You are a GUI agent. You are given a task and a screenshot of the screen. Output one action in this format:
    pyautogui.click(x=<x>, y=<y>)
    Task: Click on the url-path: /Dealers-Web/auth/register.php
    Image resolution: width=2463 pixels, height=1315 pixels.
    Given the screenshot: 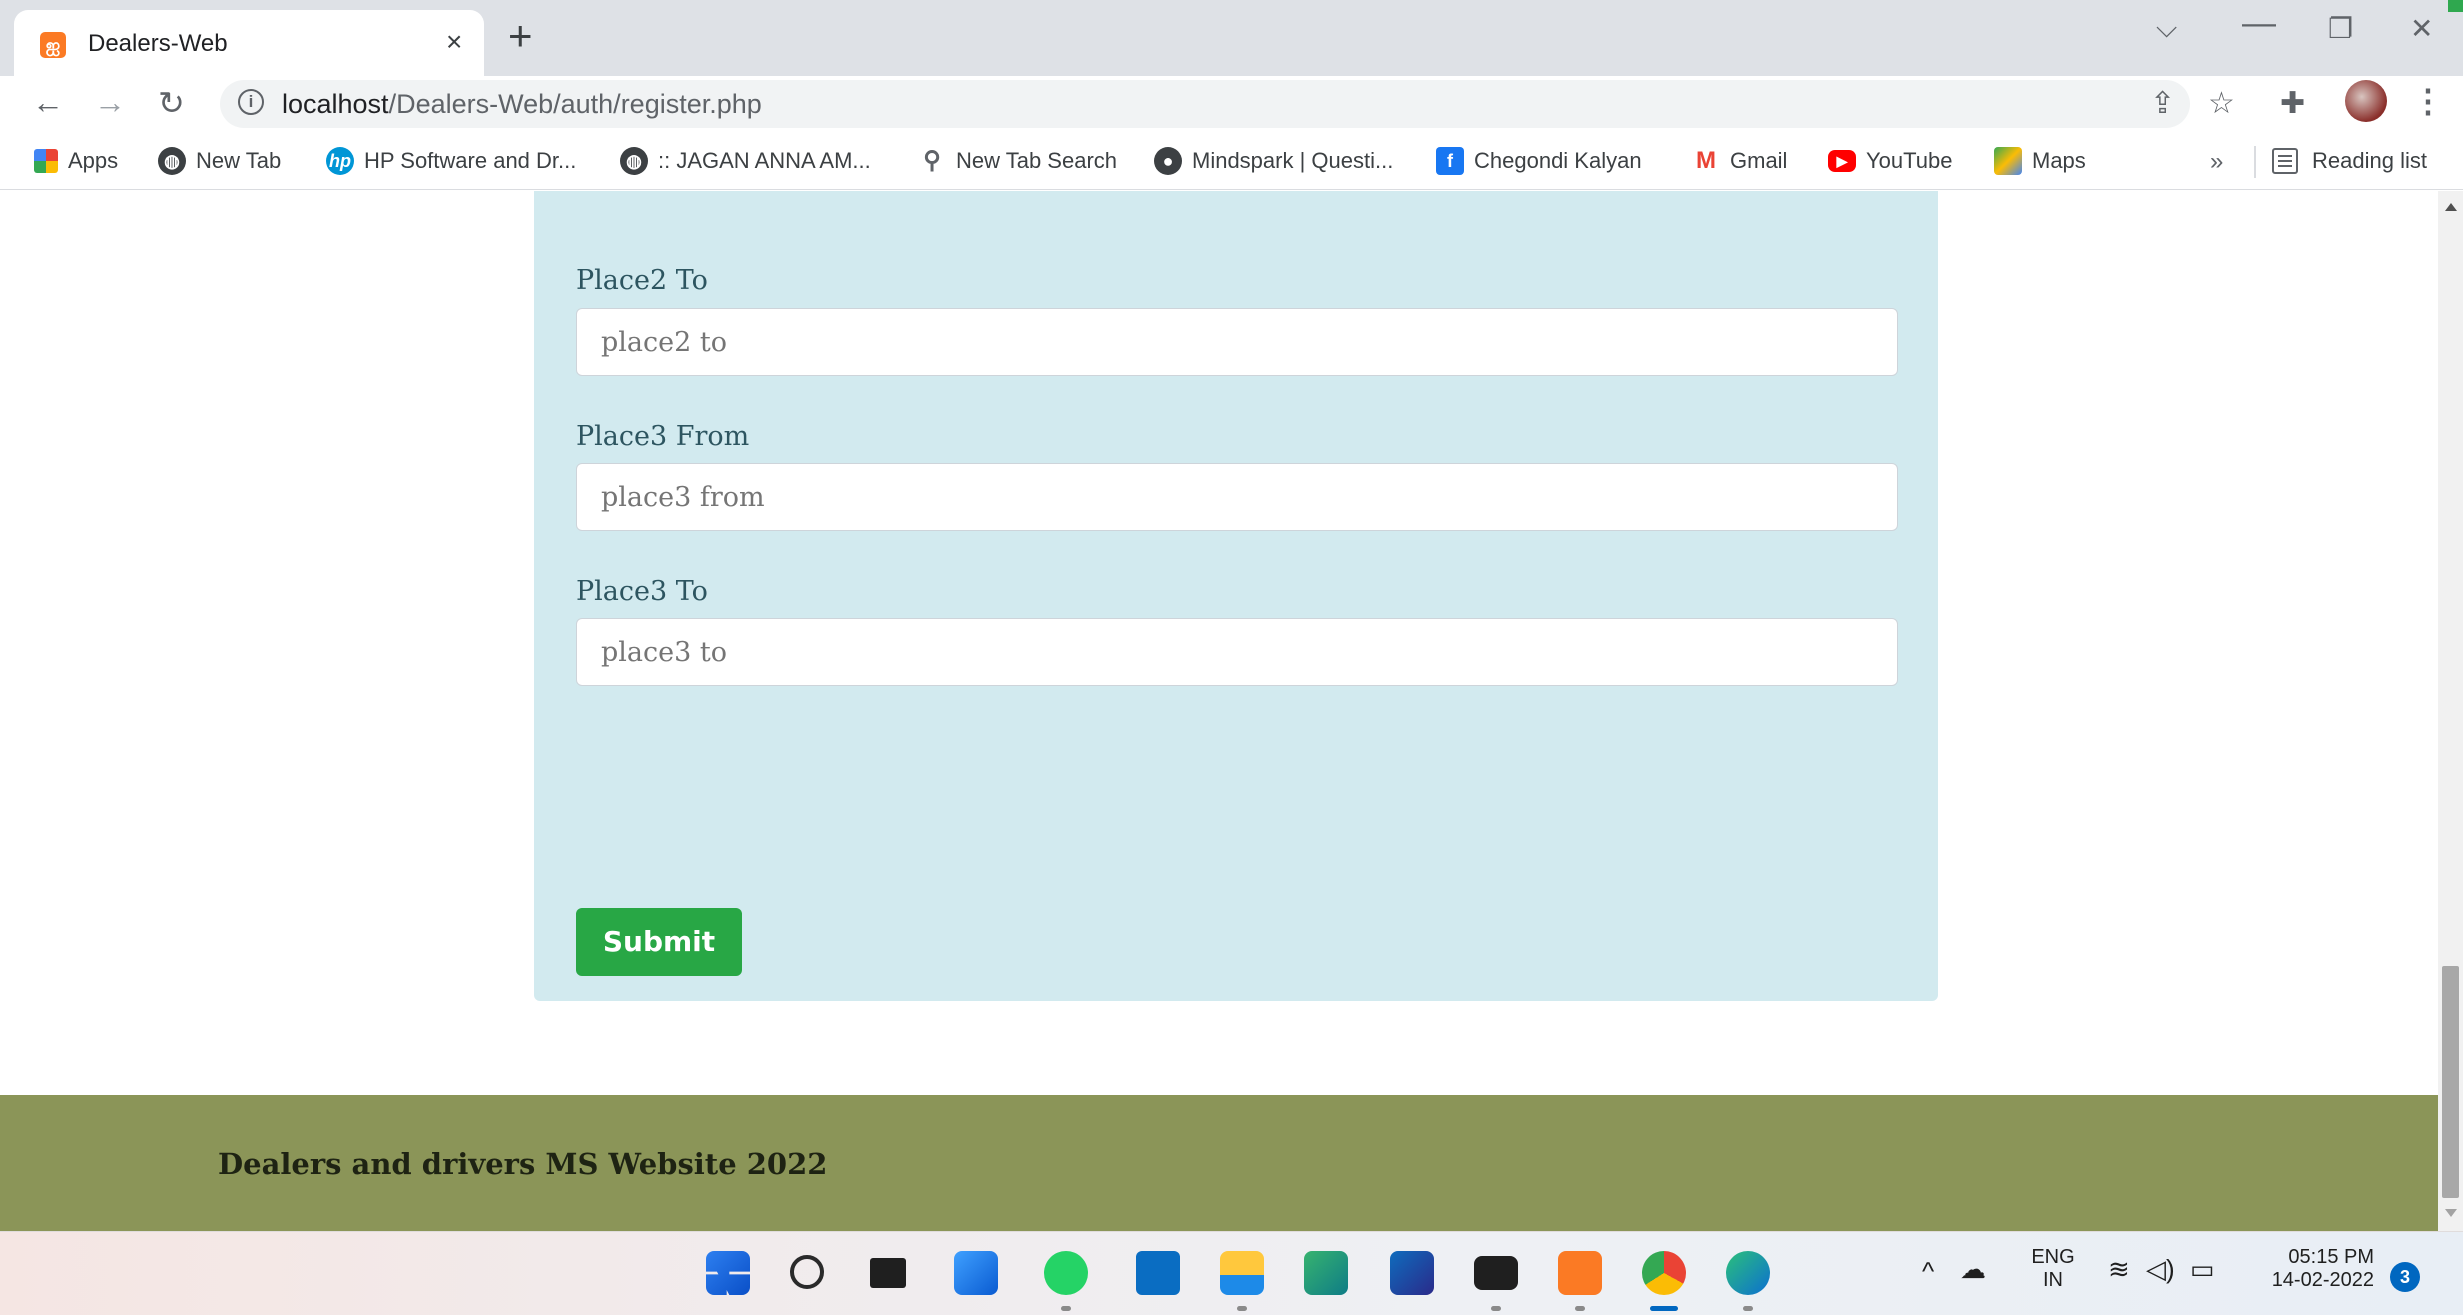 What is the action you would take?
    pyautogui.click(x=575, y=104)
    